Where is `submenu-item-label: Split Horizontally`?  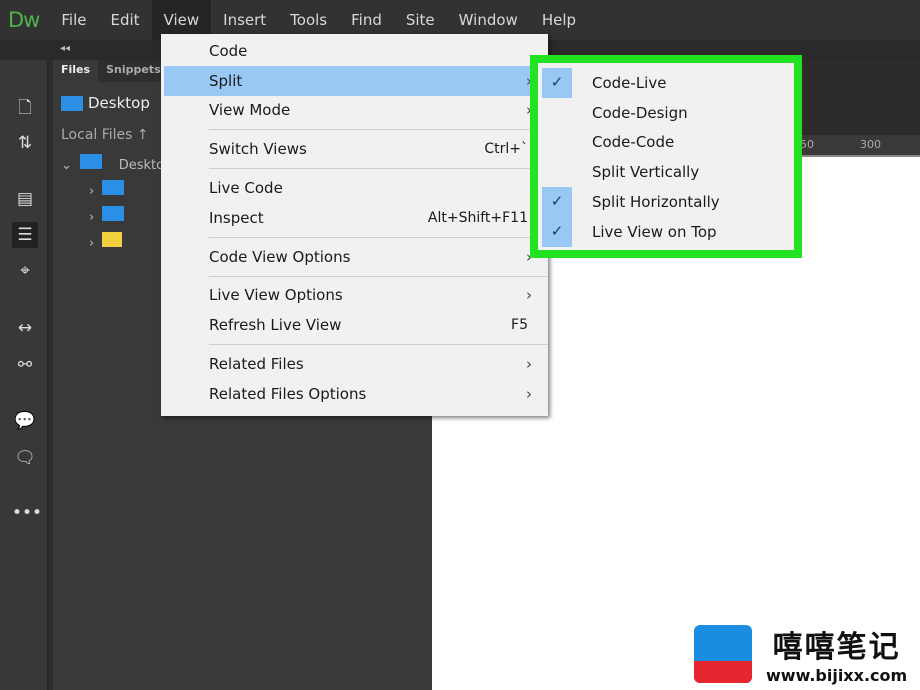 submenu-item-label: Split Horizontally is located at coordinates (656, 202).